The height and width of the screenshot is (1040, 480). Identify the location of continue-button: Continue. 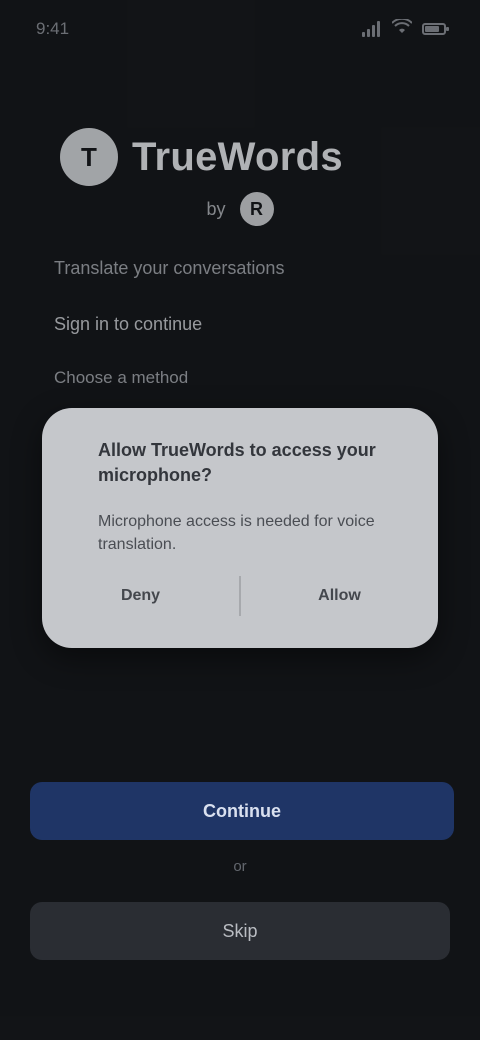
(242, 811).